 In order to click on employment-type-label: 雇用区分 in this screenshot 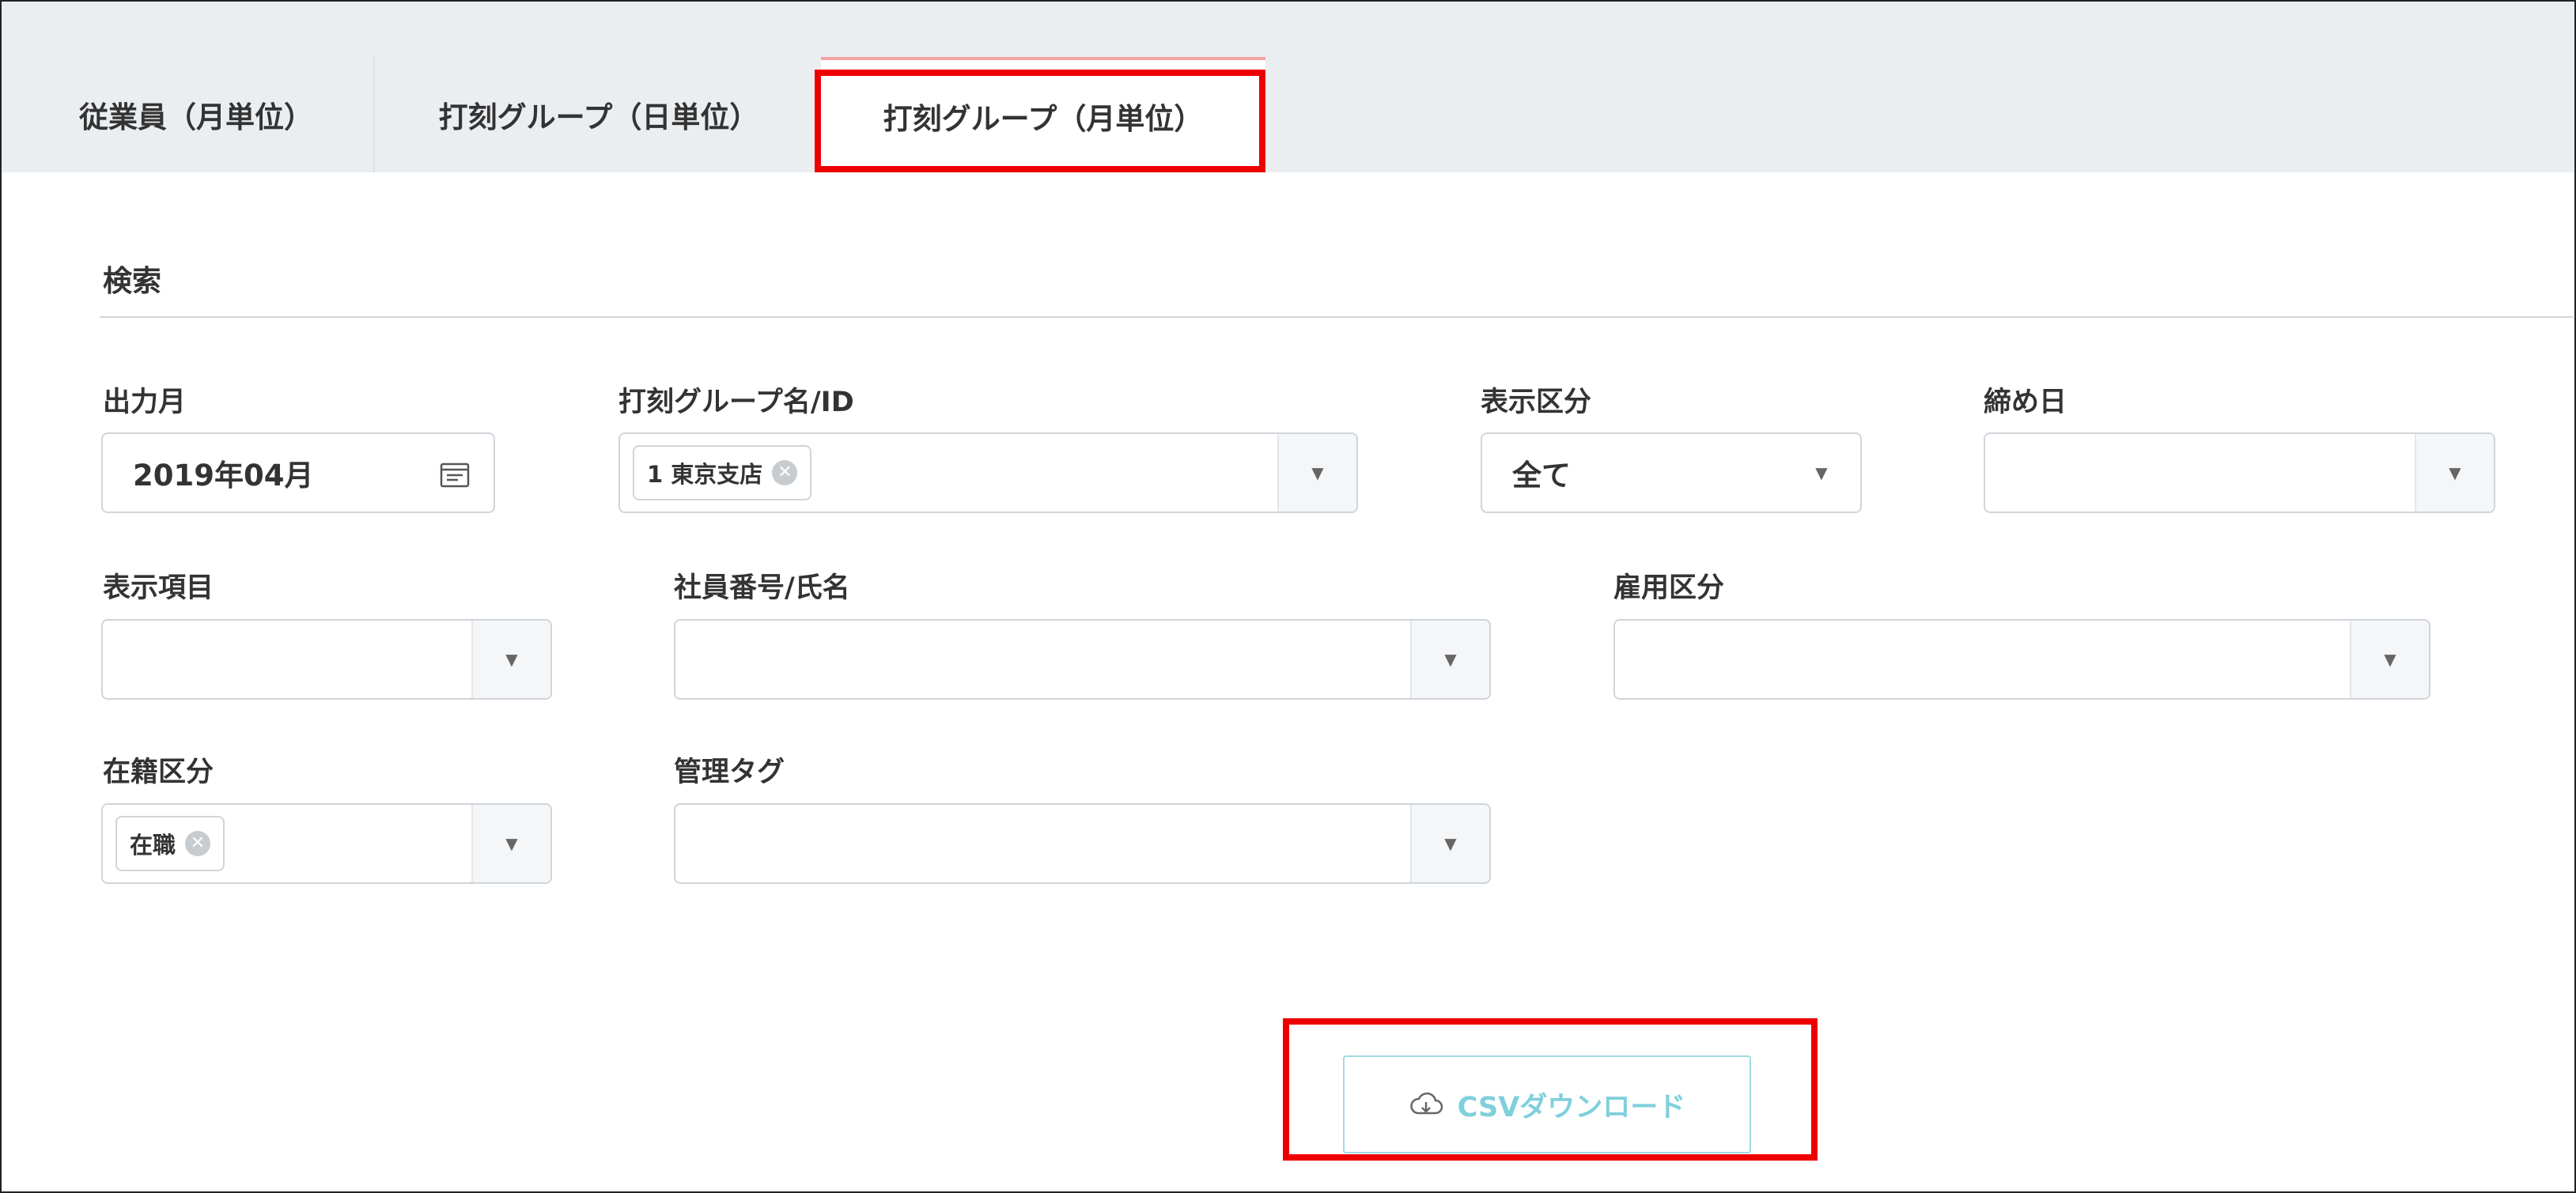, I will do `click(1669, 588)`.